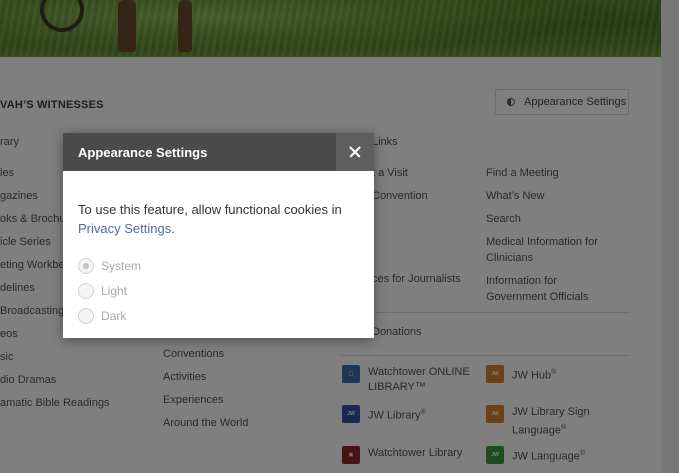 The image size is (679, 473). Describe the element at coordinates (218, 290) in the screenshot. I see `radio-option-light: Light` at that location.